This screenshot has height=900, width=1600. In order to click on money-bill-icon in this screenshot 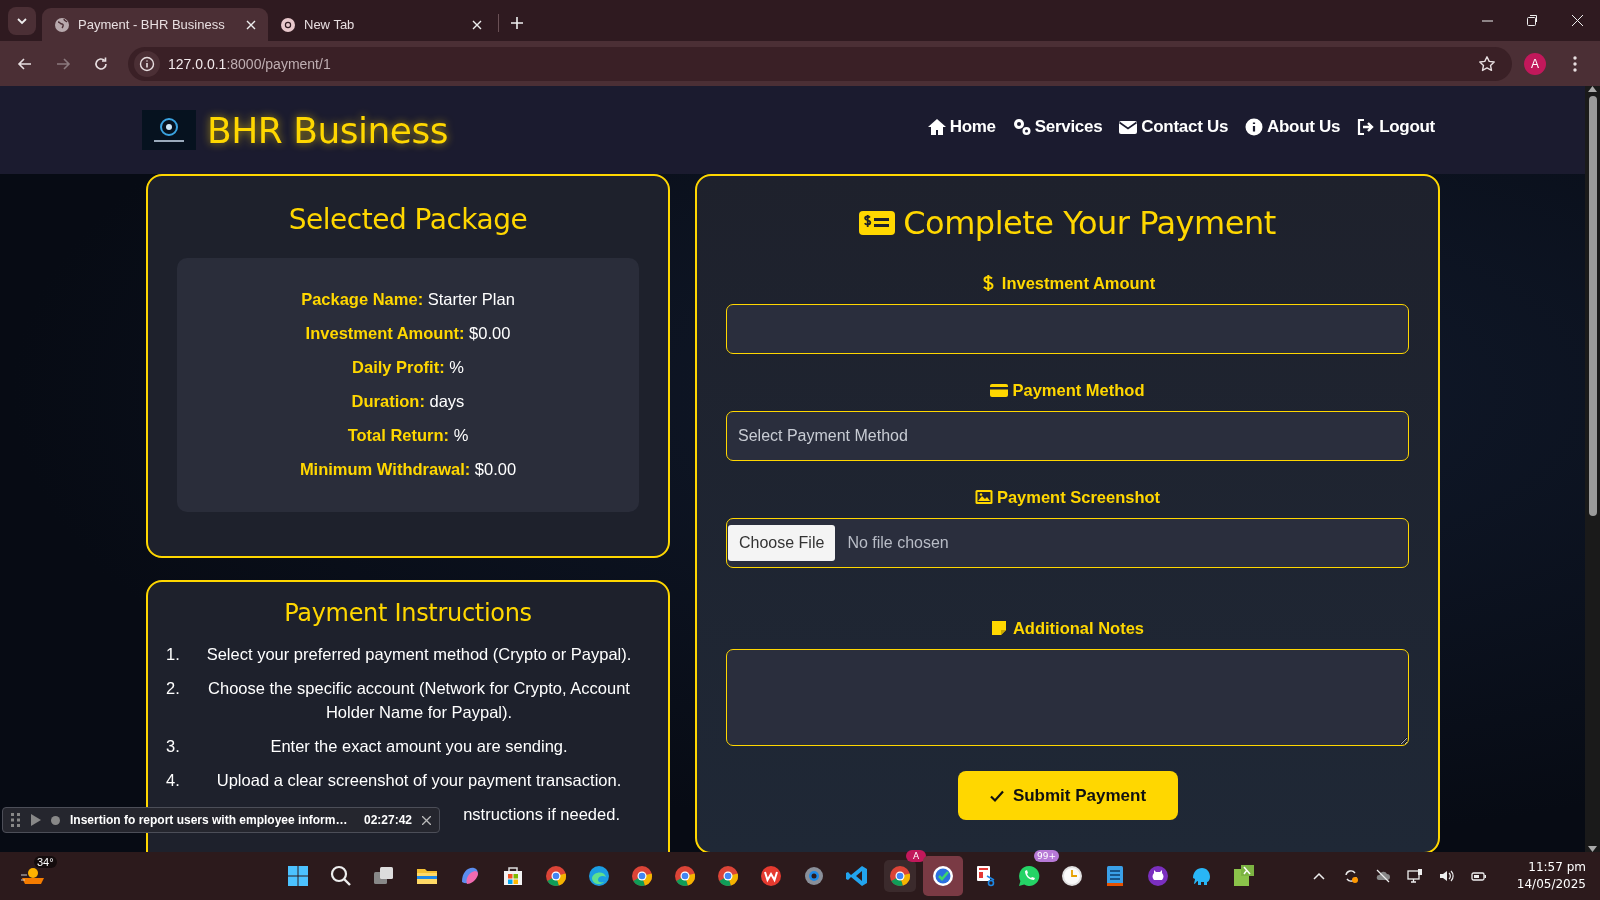, I will do `click(877, 223)`.